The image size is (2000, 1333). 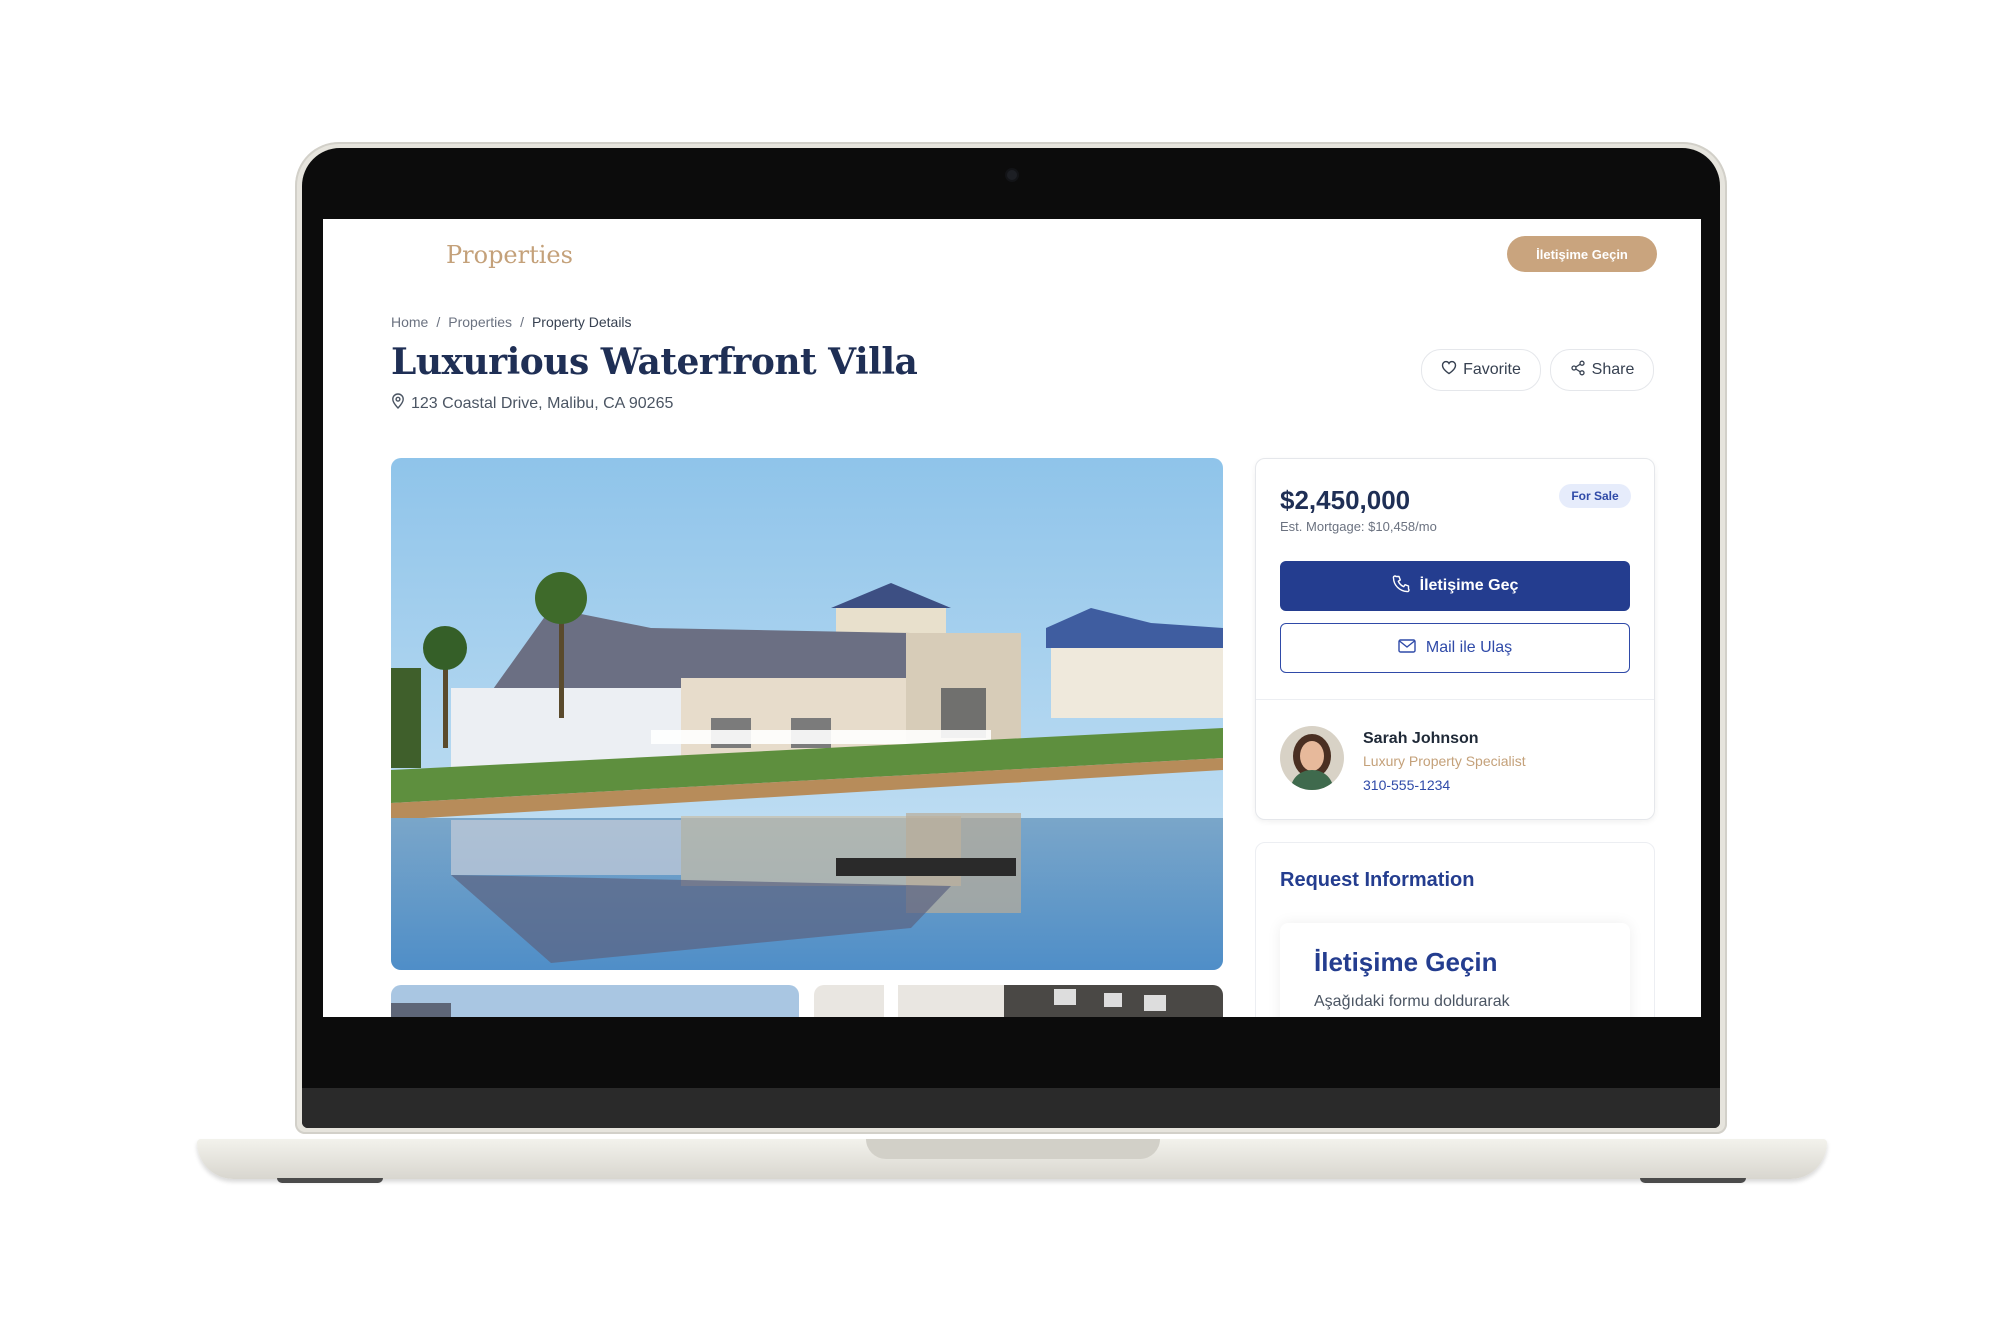 I want to click on property-price: $2,450,000, so click(x=1345, y=500).